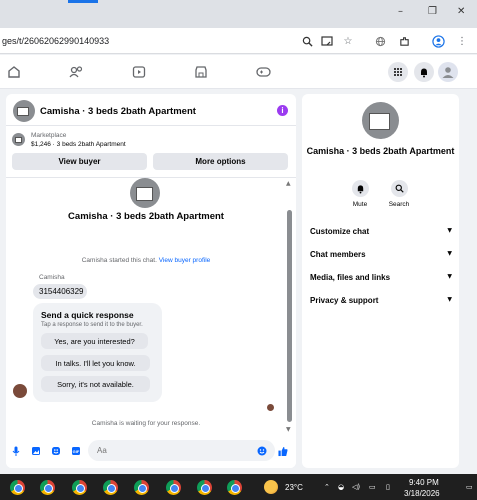  I want to click on chat-scrollbar: ▲ ▼, so click(289, 307).